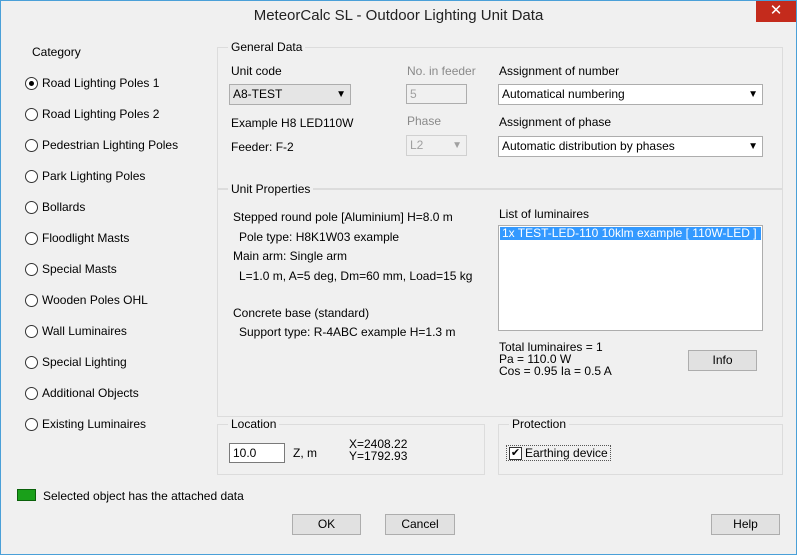 The image size is (797, 555). I want to click on category-radio-label: Special Masts, so click(79, 269).